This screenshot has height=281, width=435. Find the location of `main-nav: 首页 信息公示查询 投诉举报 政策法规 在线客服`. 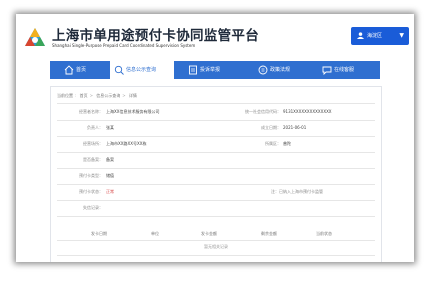

main-nav: 首页 信息公示查询 投诉举报 政策法规 在线客服 is located at coordinates (215, 70).